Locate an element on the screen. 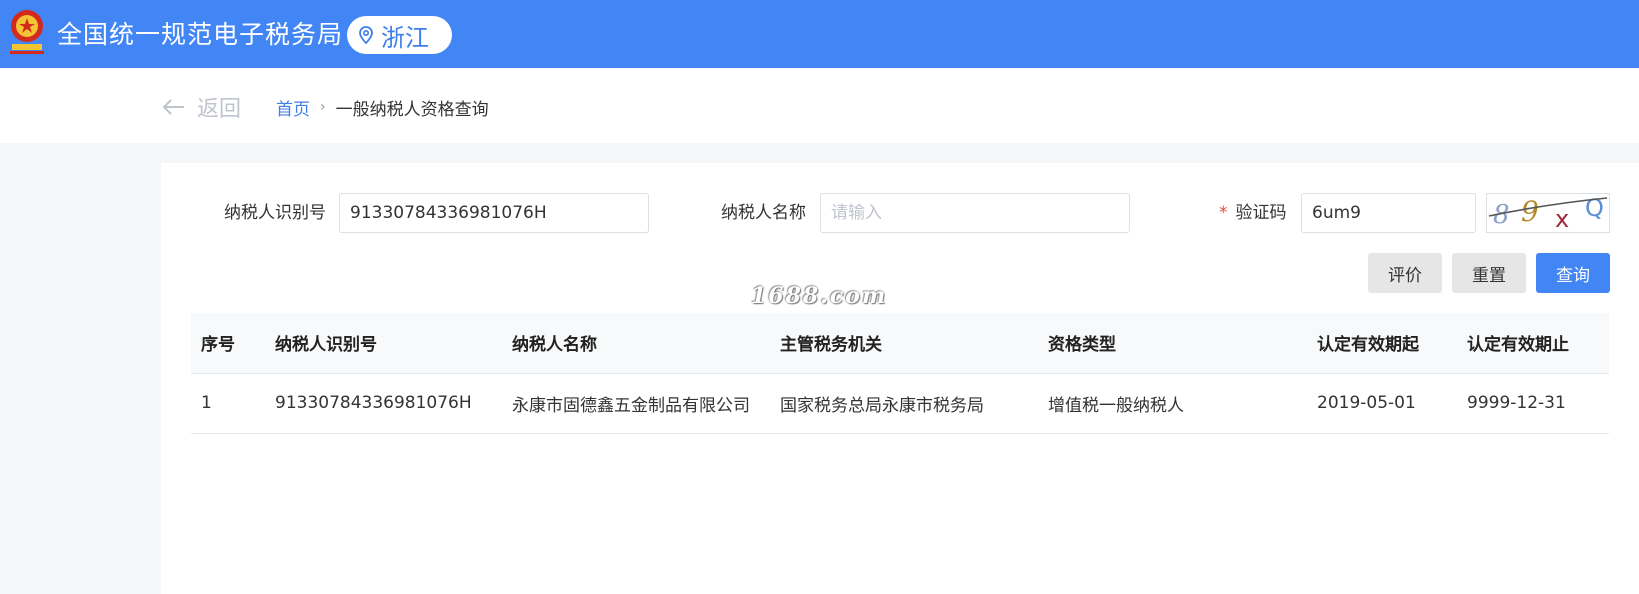  table-cell: 国家税务总局永康市税务局 is located at coordinates (904, 403).